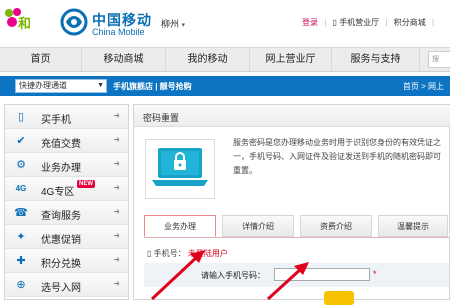 The width and height of the screenshot is (450, 305). What do you see at coordinates (287, 281) in the screenshot?
I see `red-arrow-right` at bounding box center [287, 281].